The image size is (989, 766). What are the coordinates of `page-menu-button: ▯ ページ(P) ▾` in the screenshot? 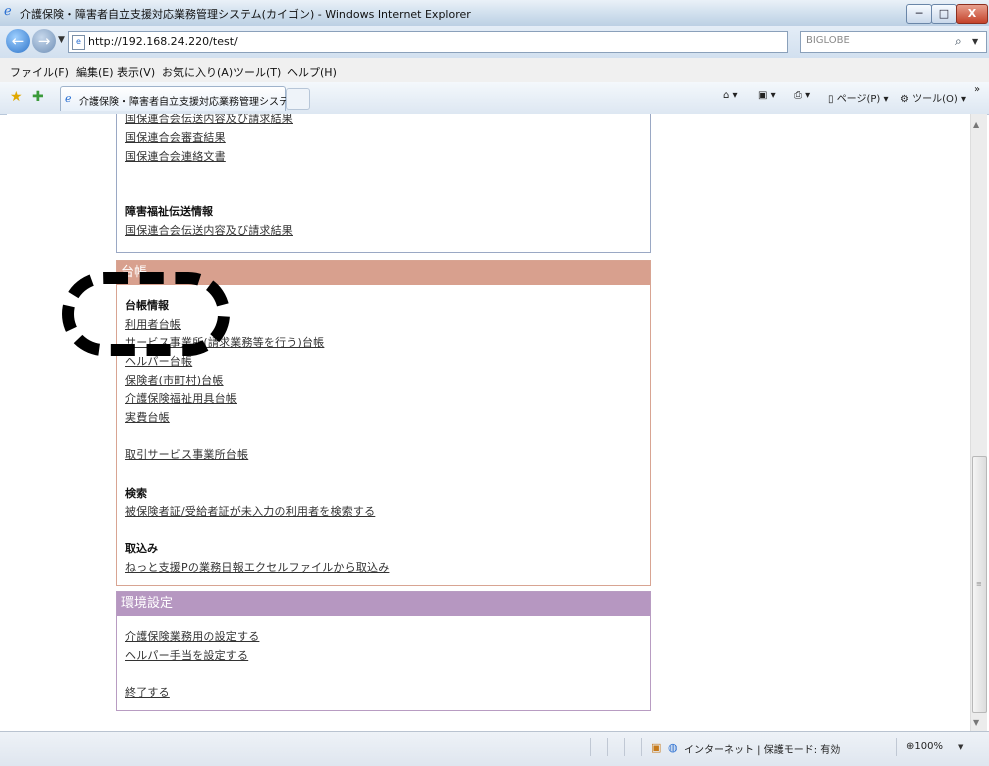 It's located at (858, 97).